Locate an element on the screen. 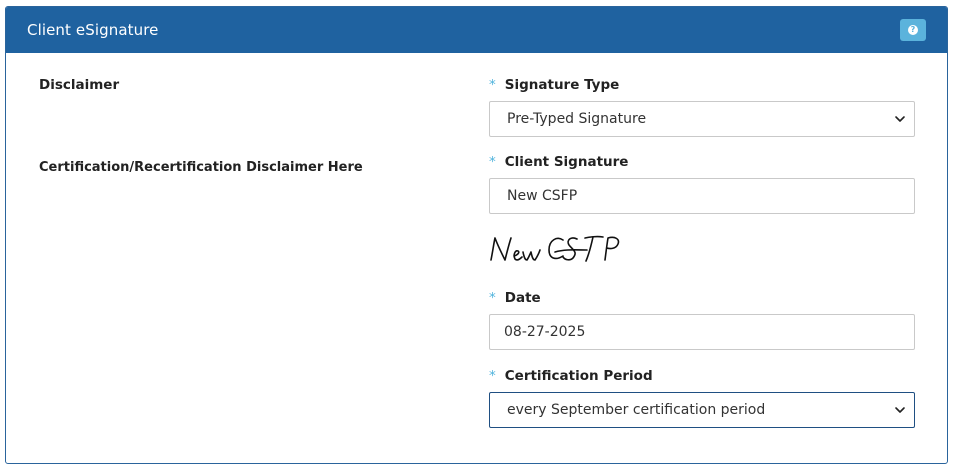 The image size is (957, 472). panel-title: Client eSignature is located at coordinates (93, 30).